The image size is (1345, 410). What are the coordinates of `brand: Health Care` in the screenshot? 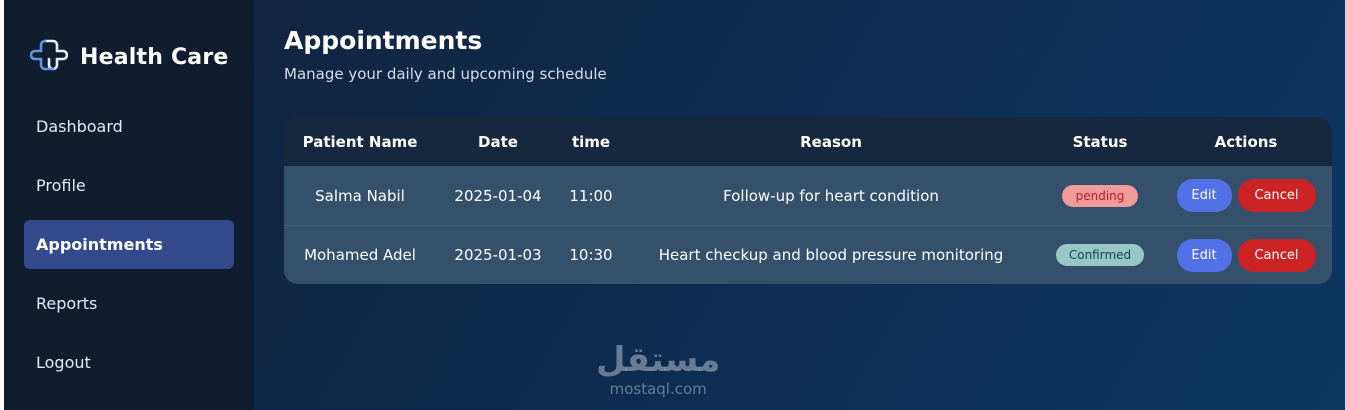 It's located at (129, 57).